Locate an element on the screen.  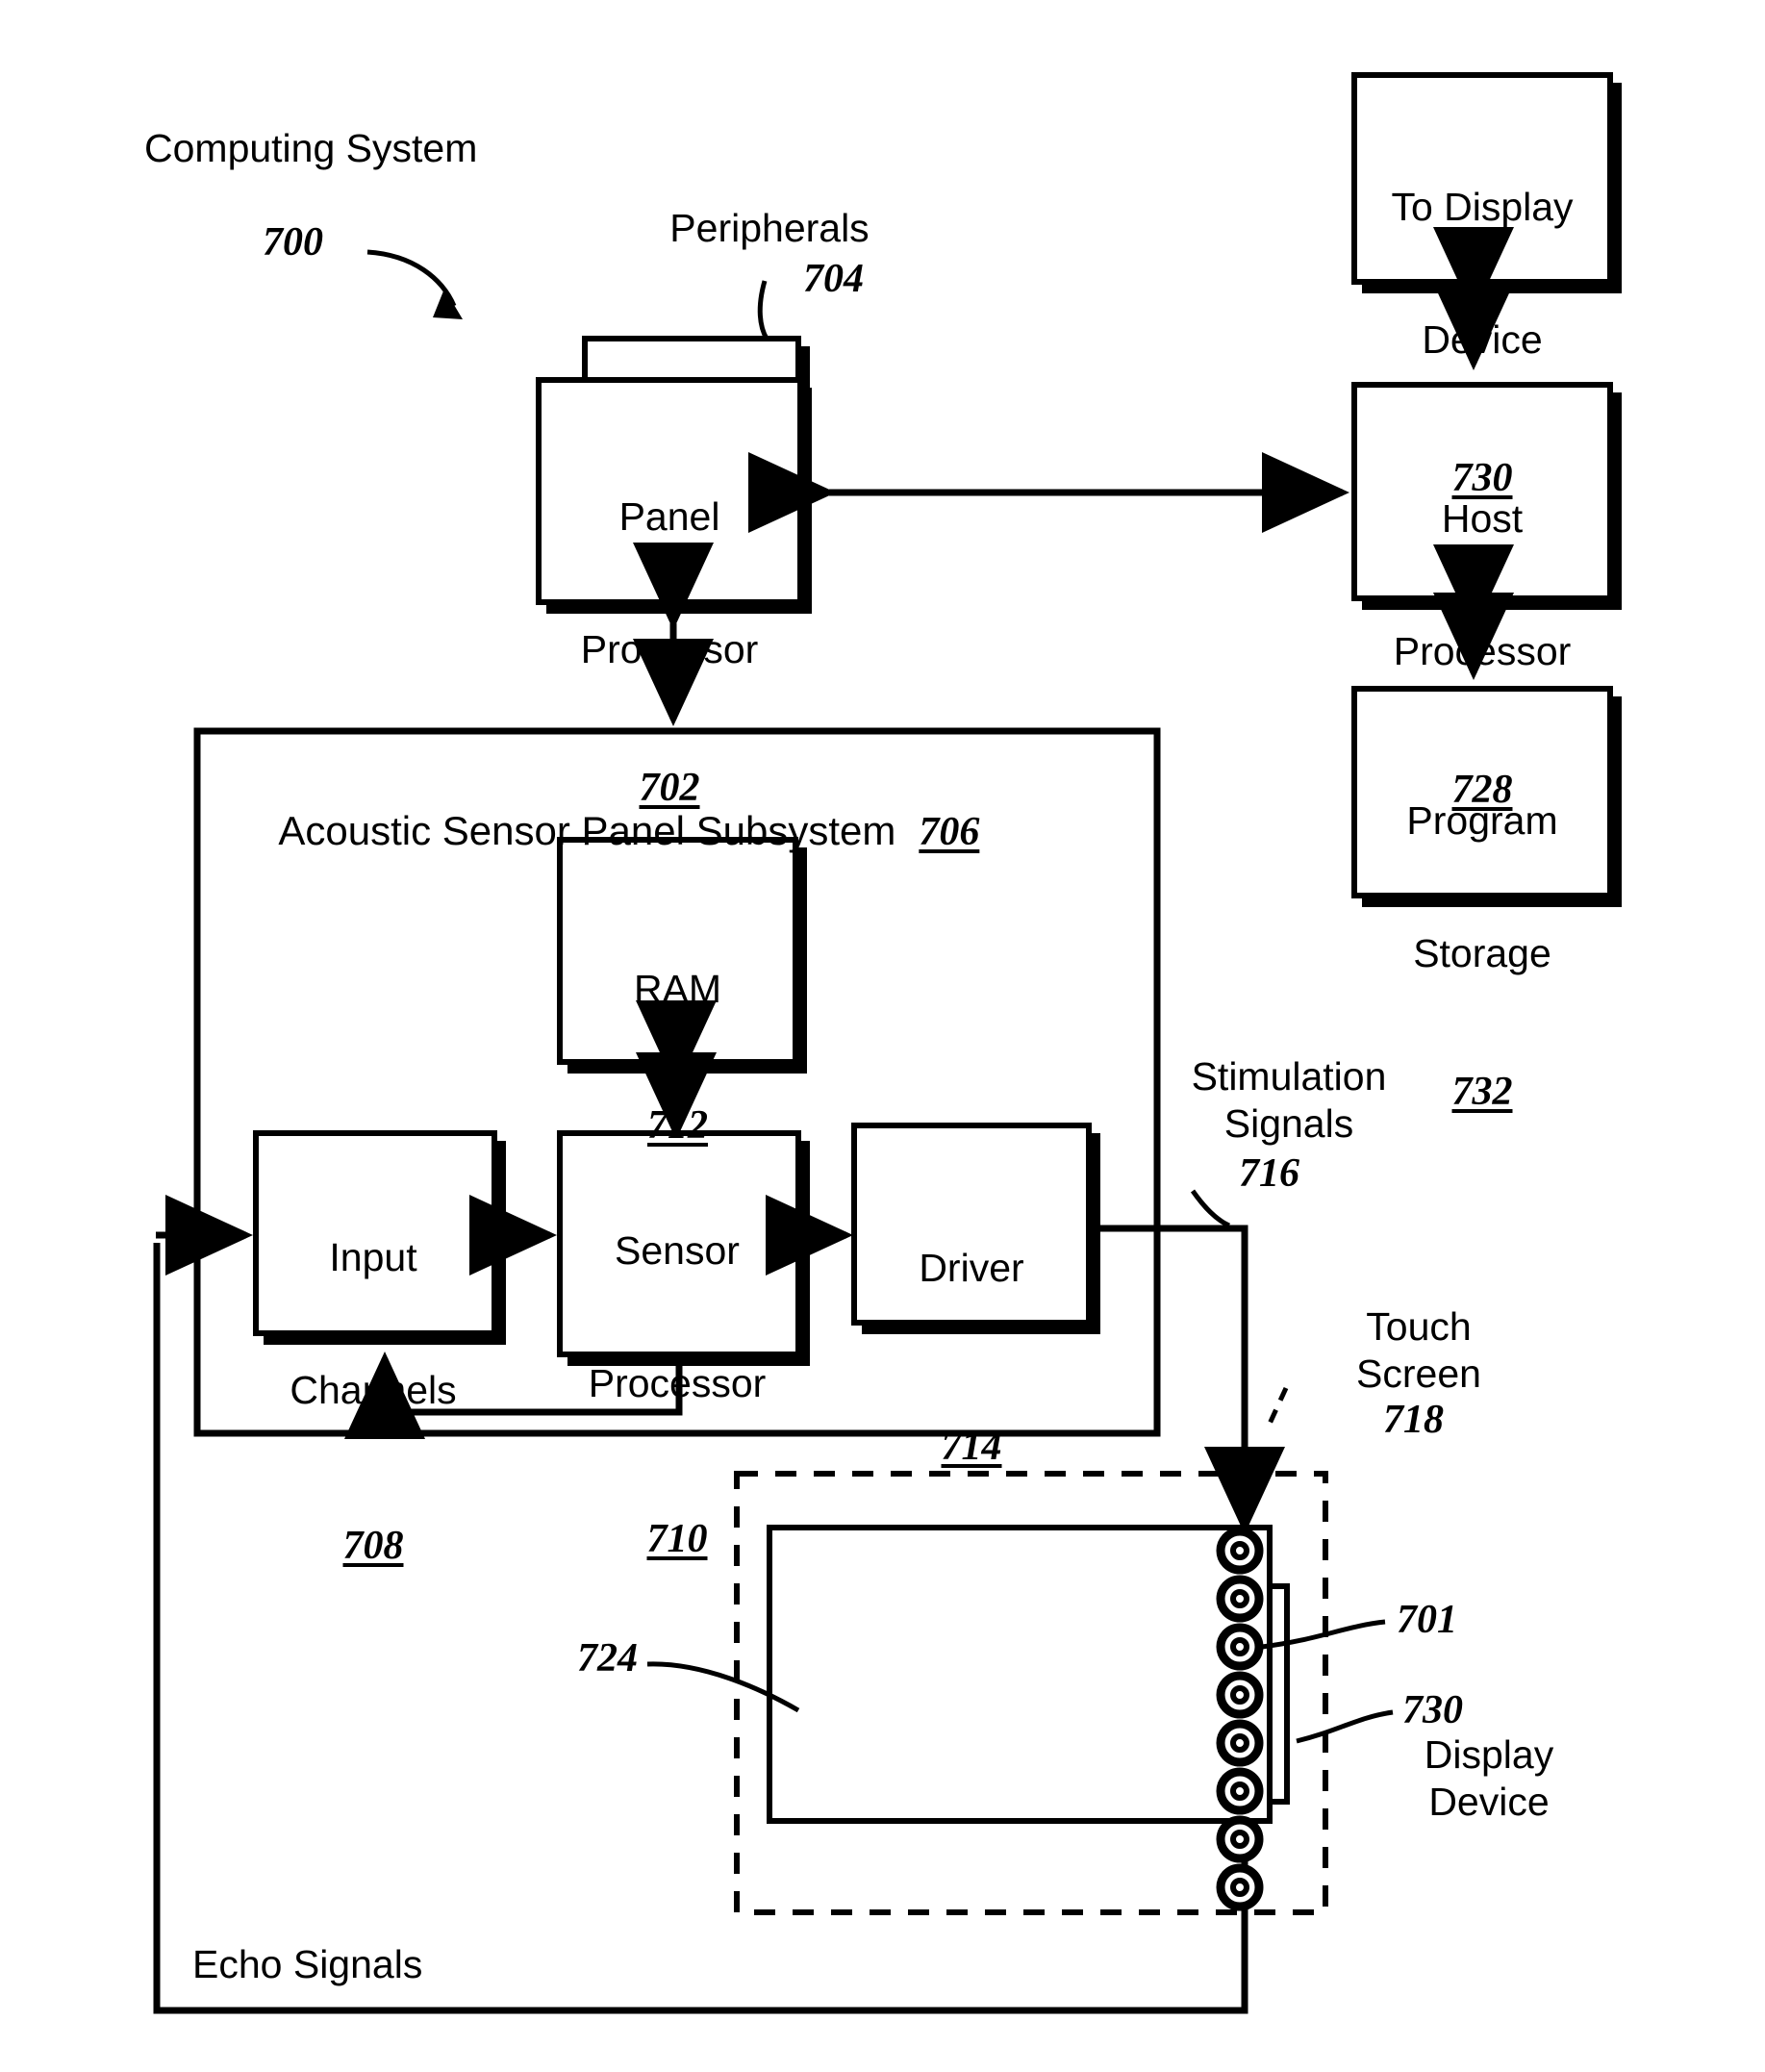
panel-processor-line1: Panel is located at coordinates (669, 516).